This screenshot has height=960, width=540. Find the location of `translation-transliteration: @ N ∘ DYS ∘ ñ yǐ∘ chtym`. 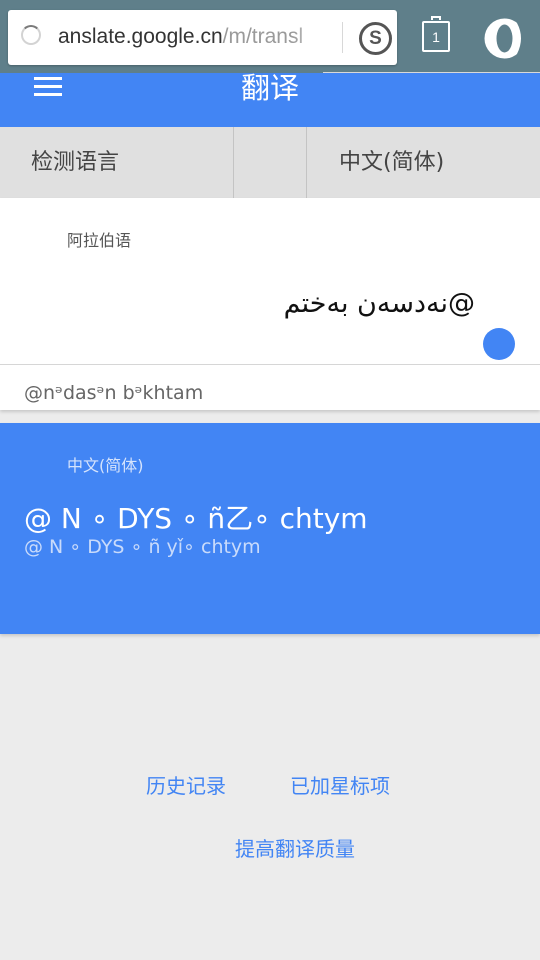

translation-transliteration: @ N ∘ DYS ∘ ñ yǐ∘ chtym is located at coordinates (142, 547).